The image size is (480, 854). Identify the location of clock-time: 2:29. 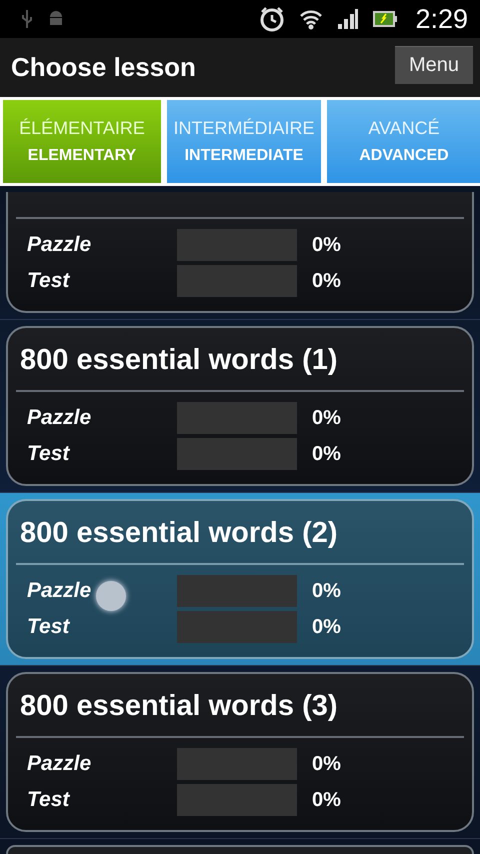
(441, 19).